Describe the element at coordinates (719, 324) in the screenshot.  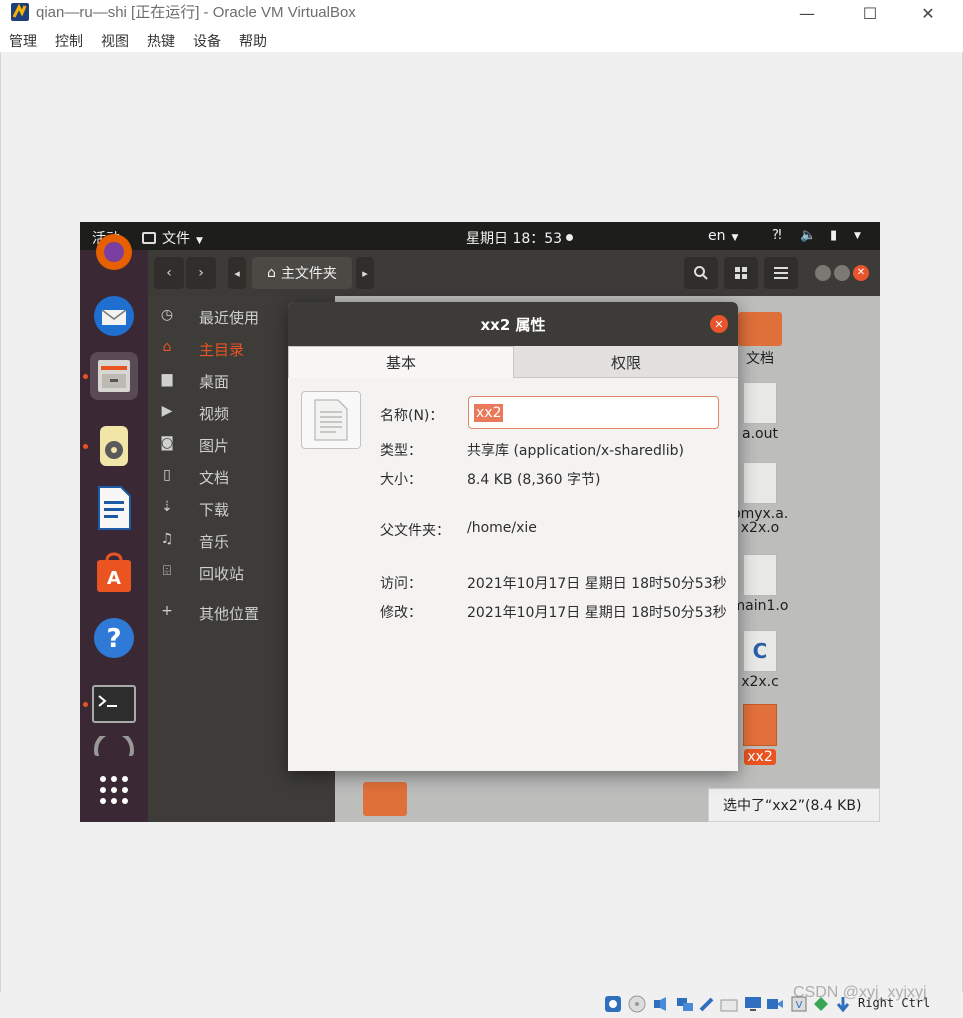
I see `dialog-close-button: ✕` at that location.